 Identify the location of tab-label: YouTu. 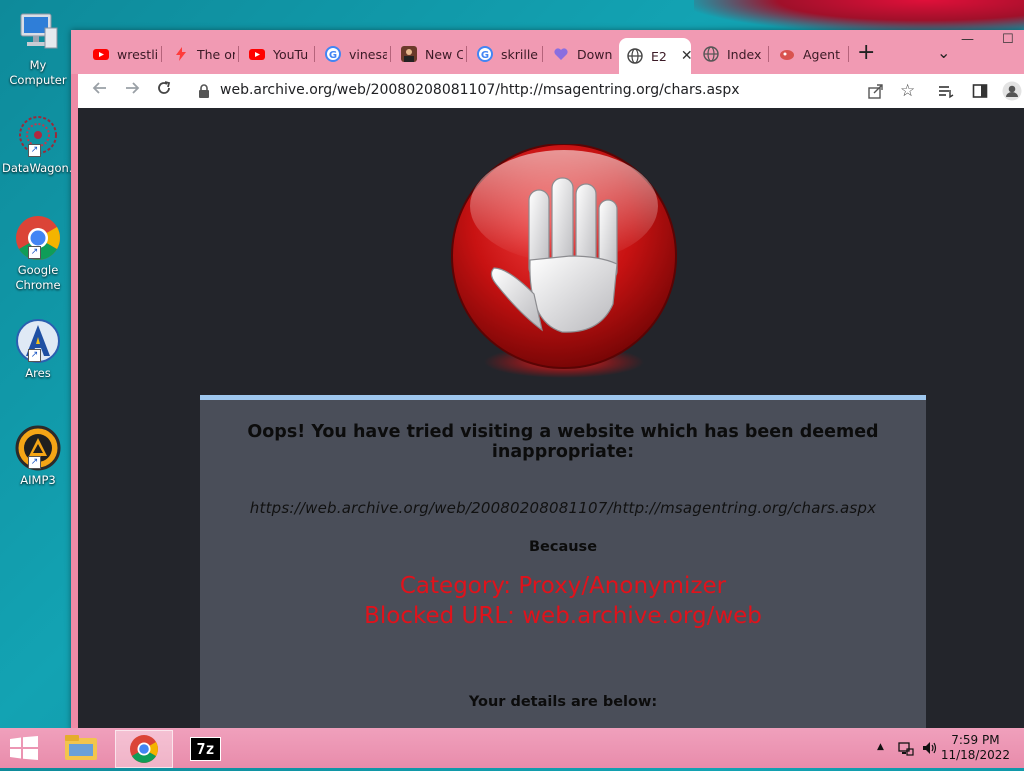
(291, 54).